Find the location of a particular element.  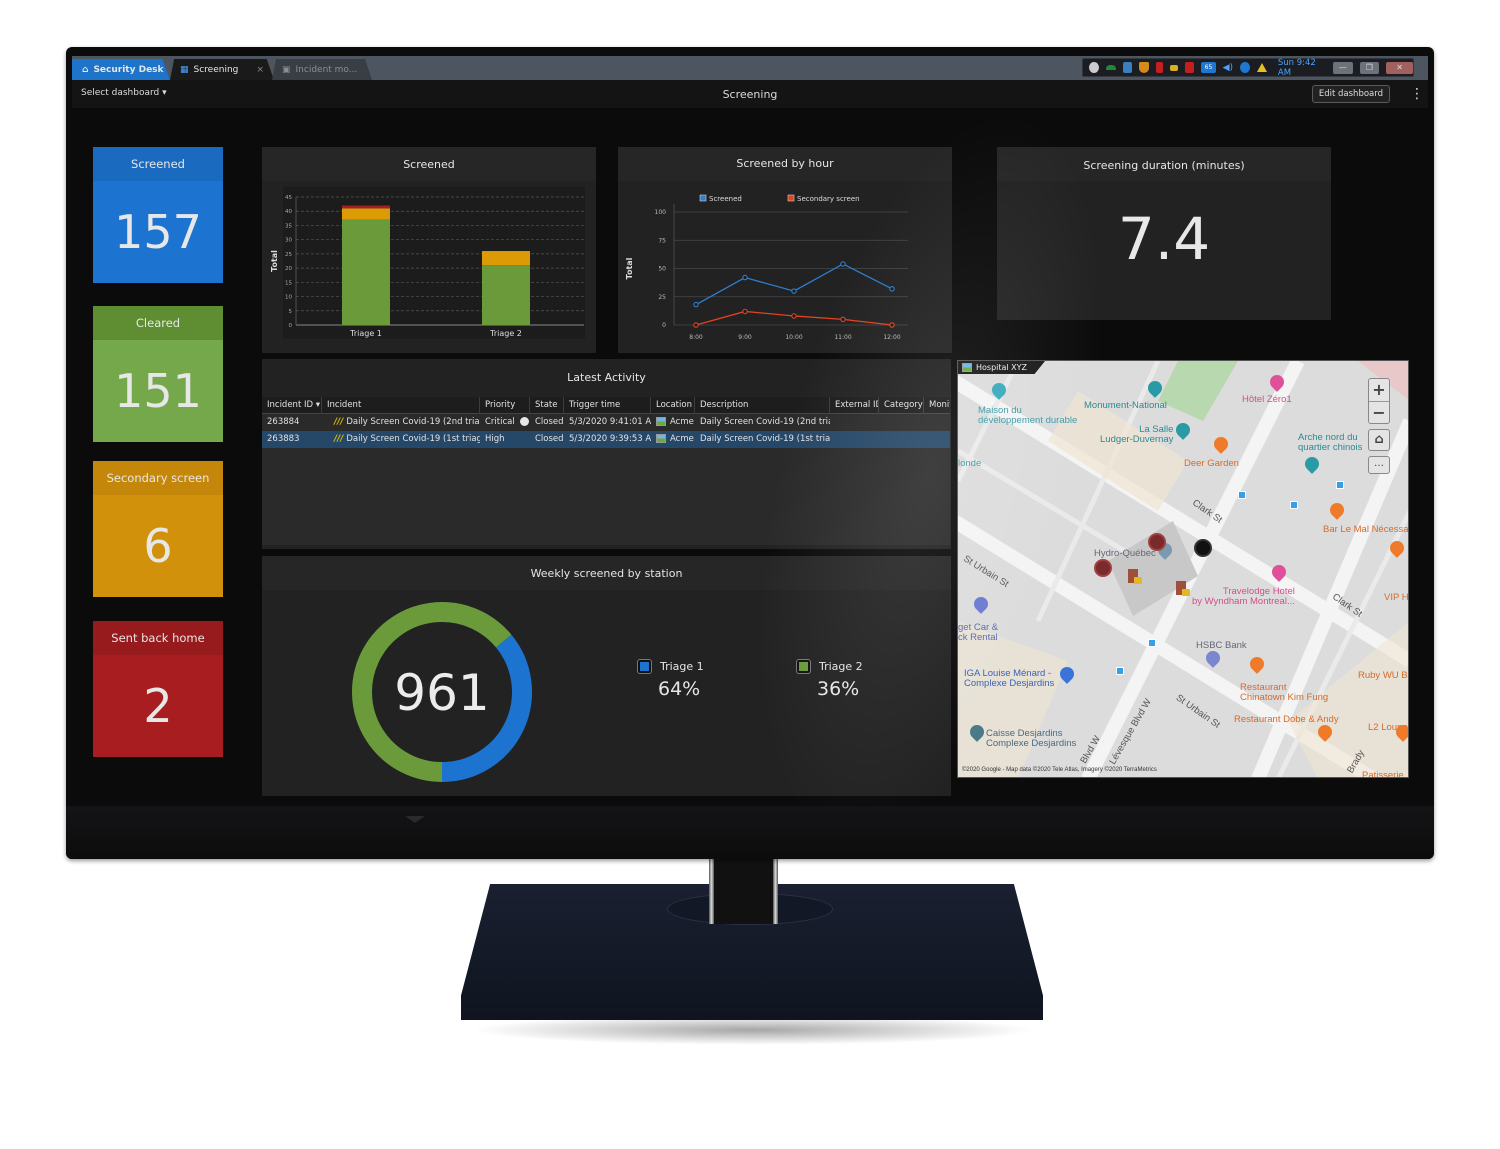

column-description: Description is located at coordinates (762, 405).